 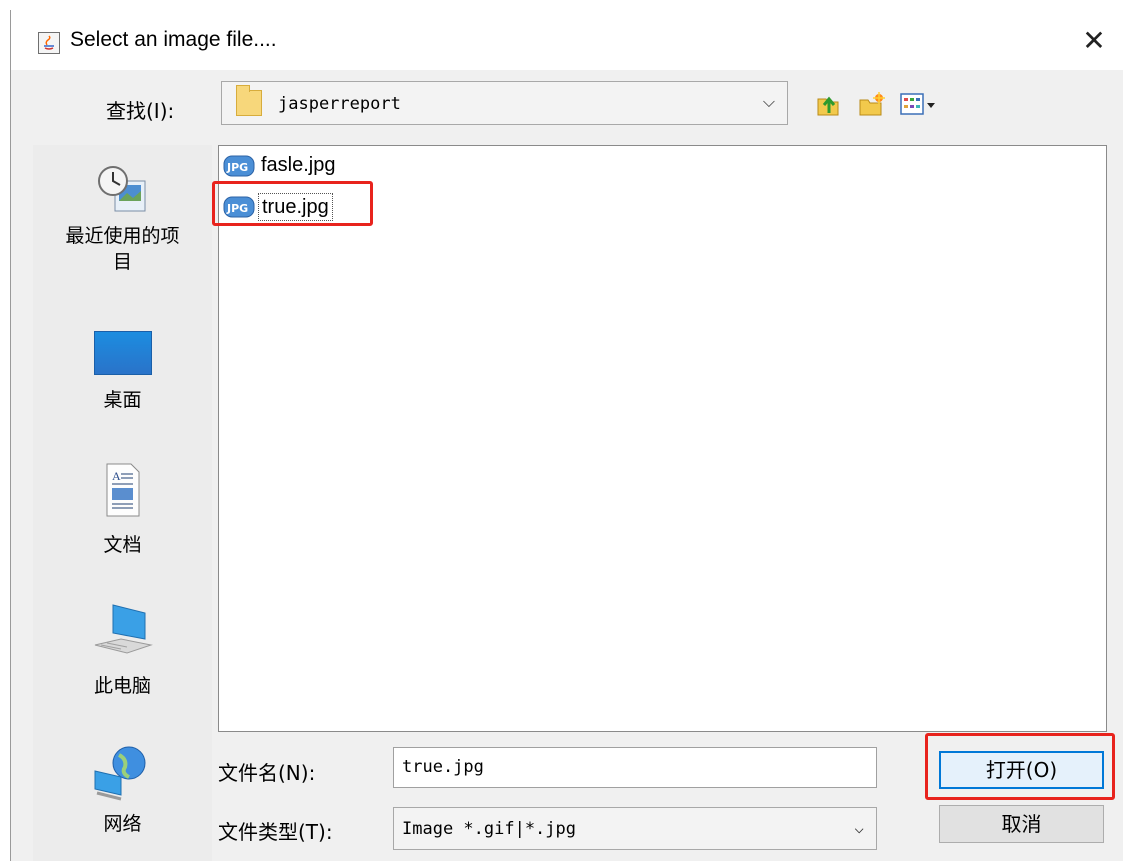 What do you see at coordinates (275, 832) in the screenshot?
I see `file-type-label: 文件类型(T):` at bounding box center [275, 832].